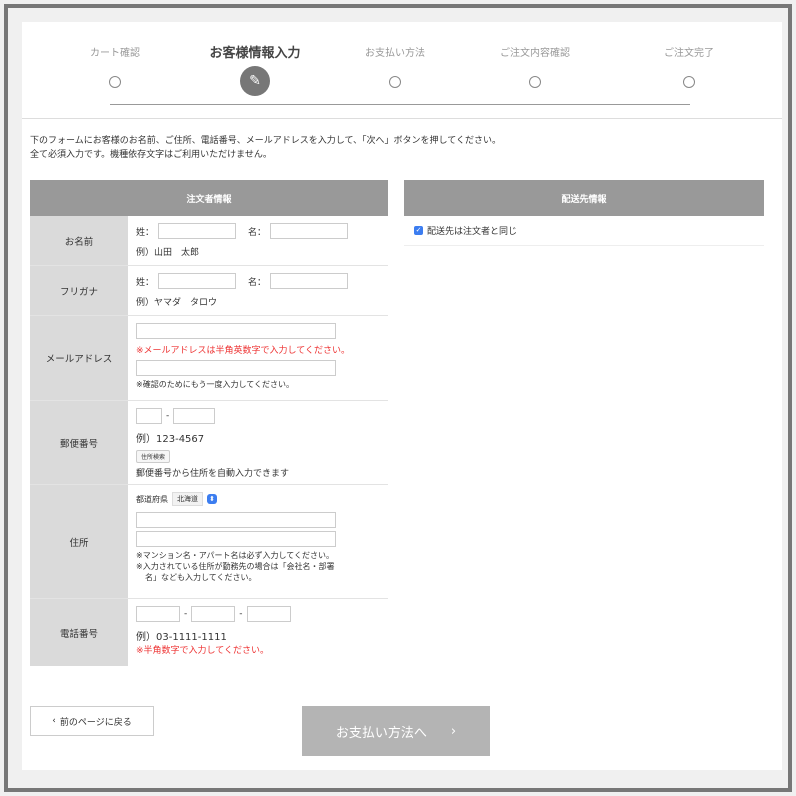  I want to click on address-search-button: 住所検索, so click(153, 456).